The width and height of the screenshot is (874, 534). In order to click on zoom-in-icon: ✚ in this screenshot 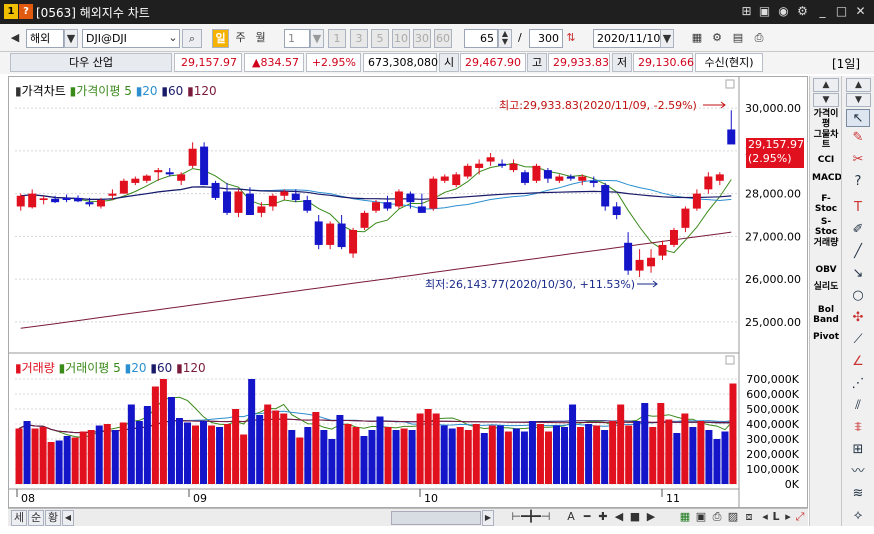, I will do `click(603, 518)`.